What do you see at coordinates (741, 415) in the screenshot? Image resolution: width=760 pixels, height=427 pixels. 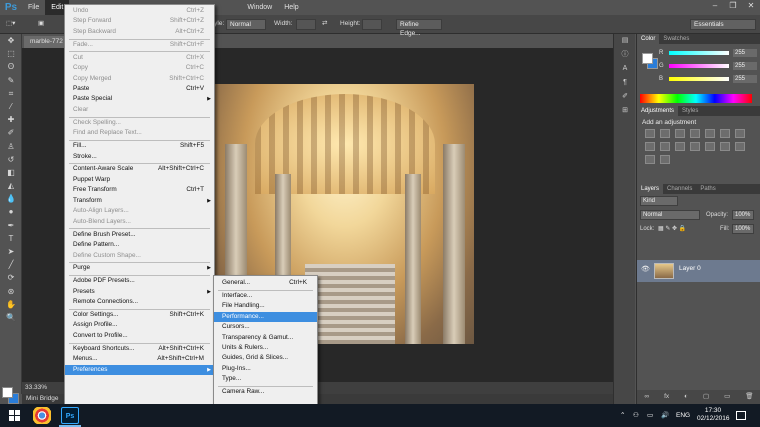 I see `action-center-icon` at bounding box center [741, 415].